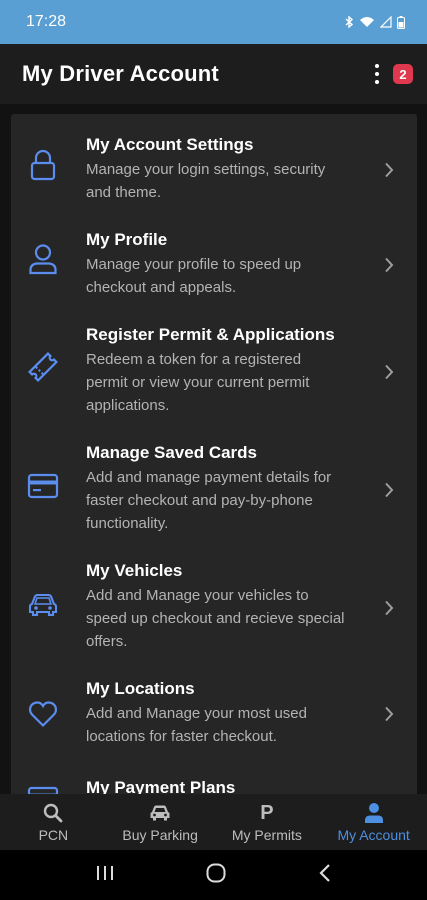  What do you see at coordinates (161, 786) in the screenshot?
I see `menu-item-title: My Payment Plans` at bounding box center [161, 786].